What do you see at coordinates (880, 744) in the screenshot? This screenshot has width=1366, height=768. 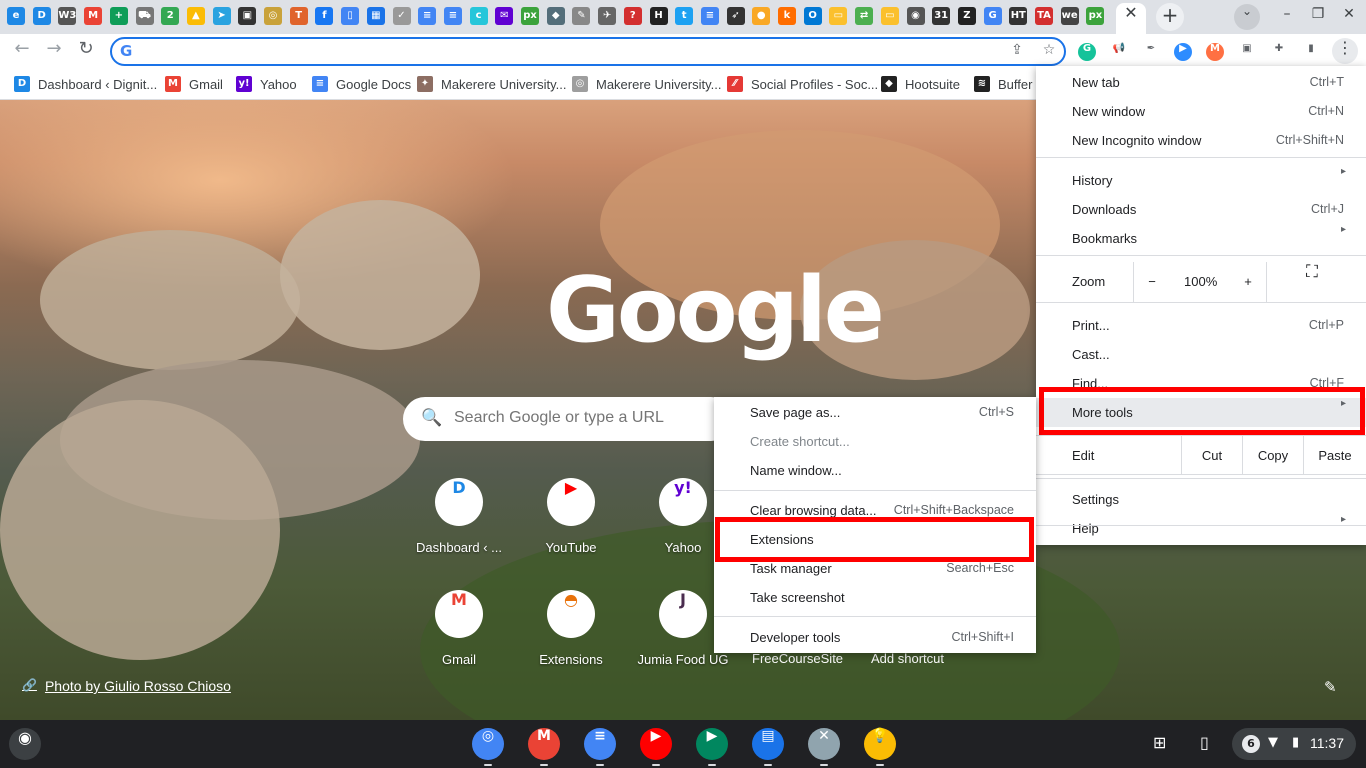 I see `keep-app-icon: 💡` at bounding box center [880, 744].